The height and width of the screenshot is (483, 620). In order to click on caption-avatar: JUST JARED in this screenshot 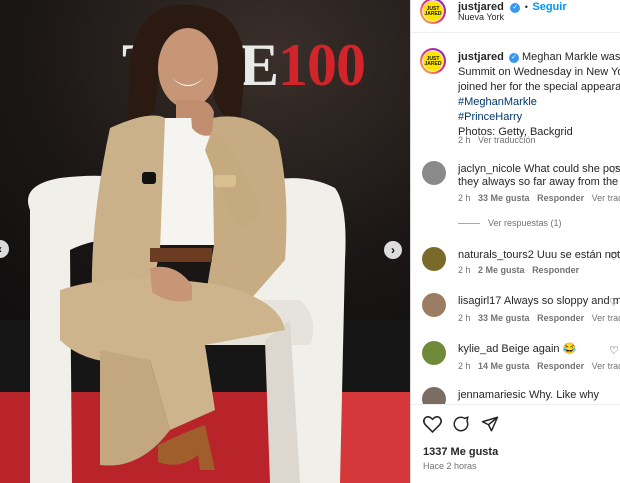, I will do `click(433, 61)`.